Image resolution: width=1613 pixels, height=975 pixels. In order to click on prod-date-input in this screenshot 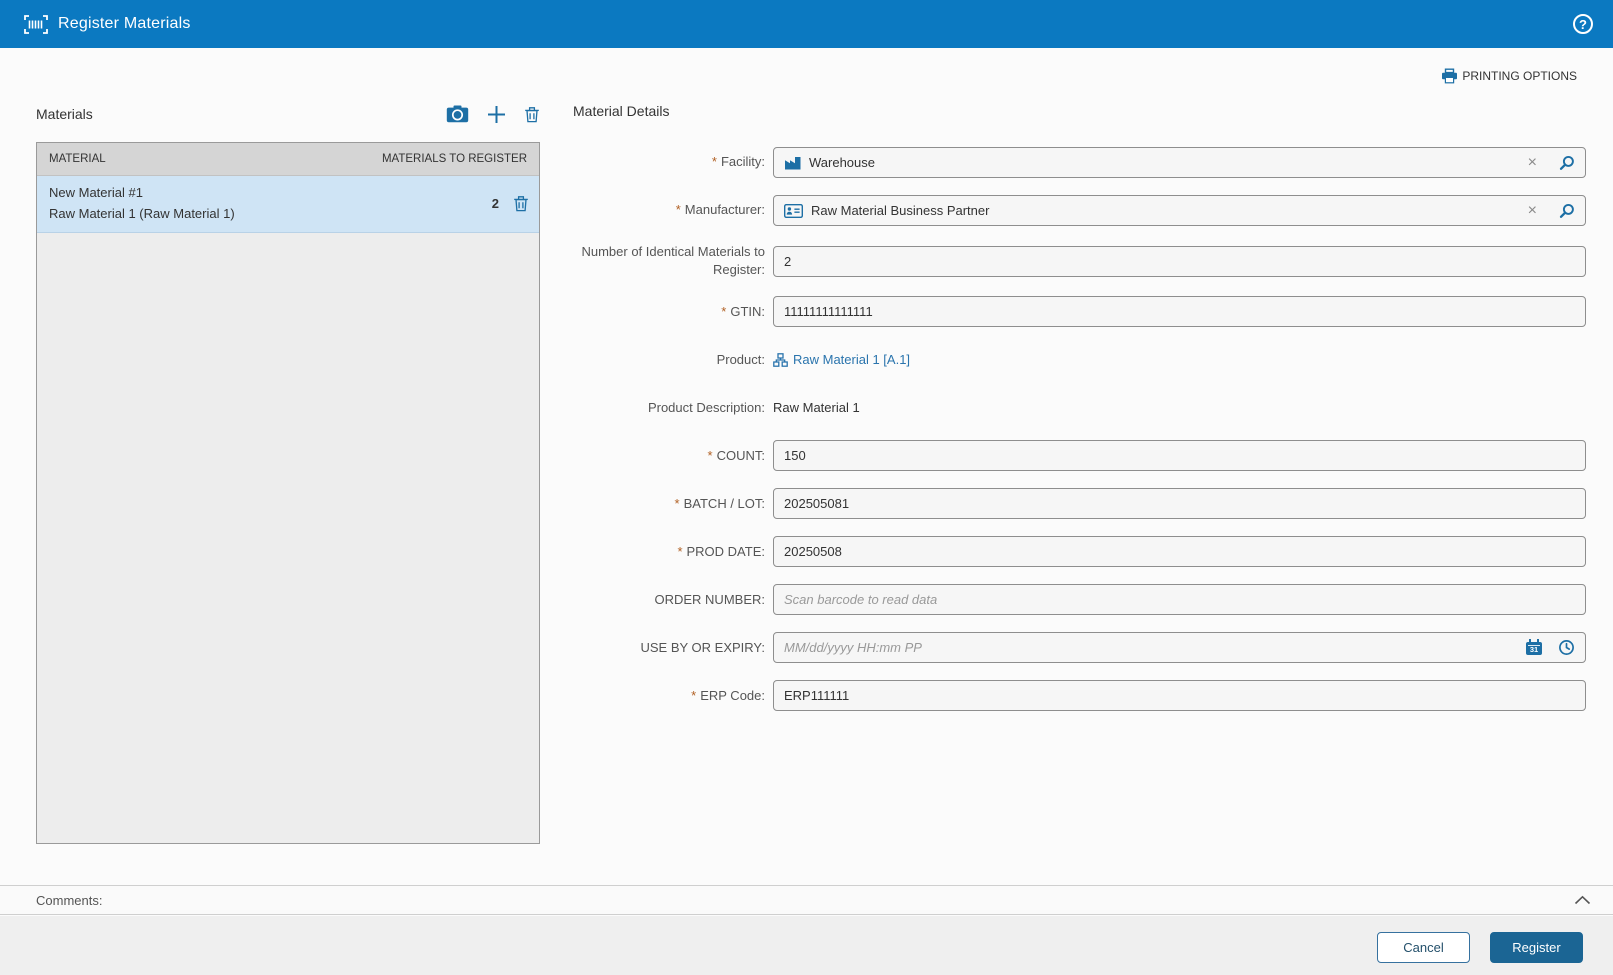, I will do `click(1179, 552)`.